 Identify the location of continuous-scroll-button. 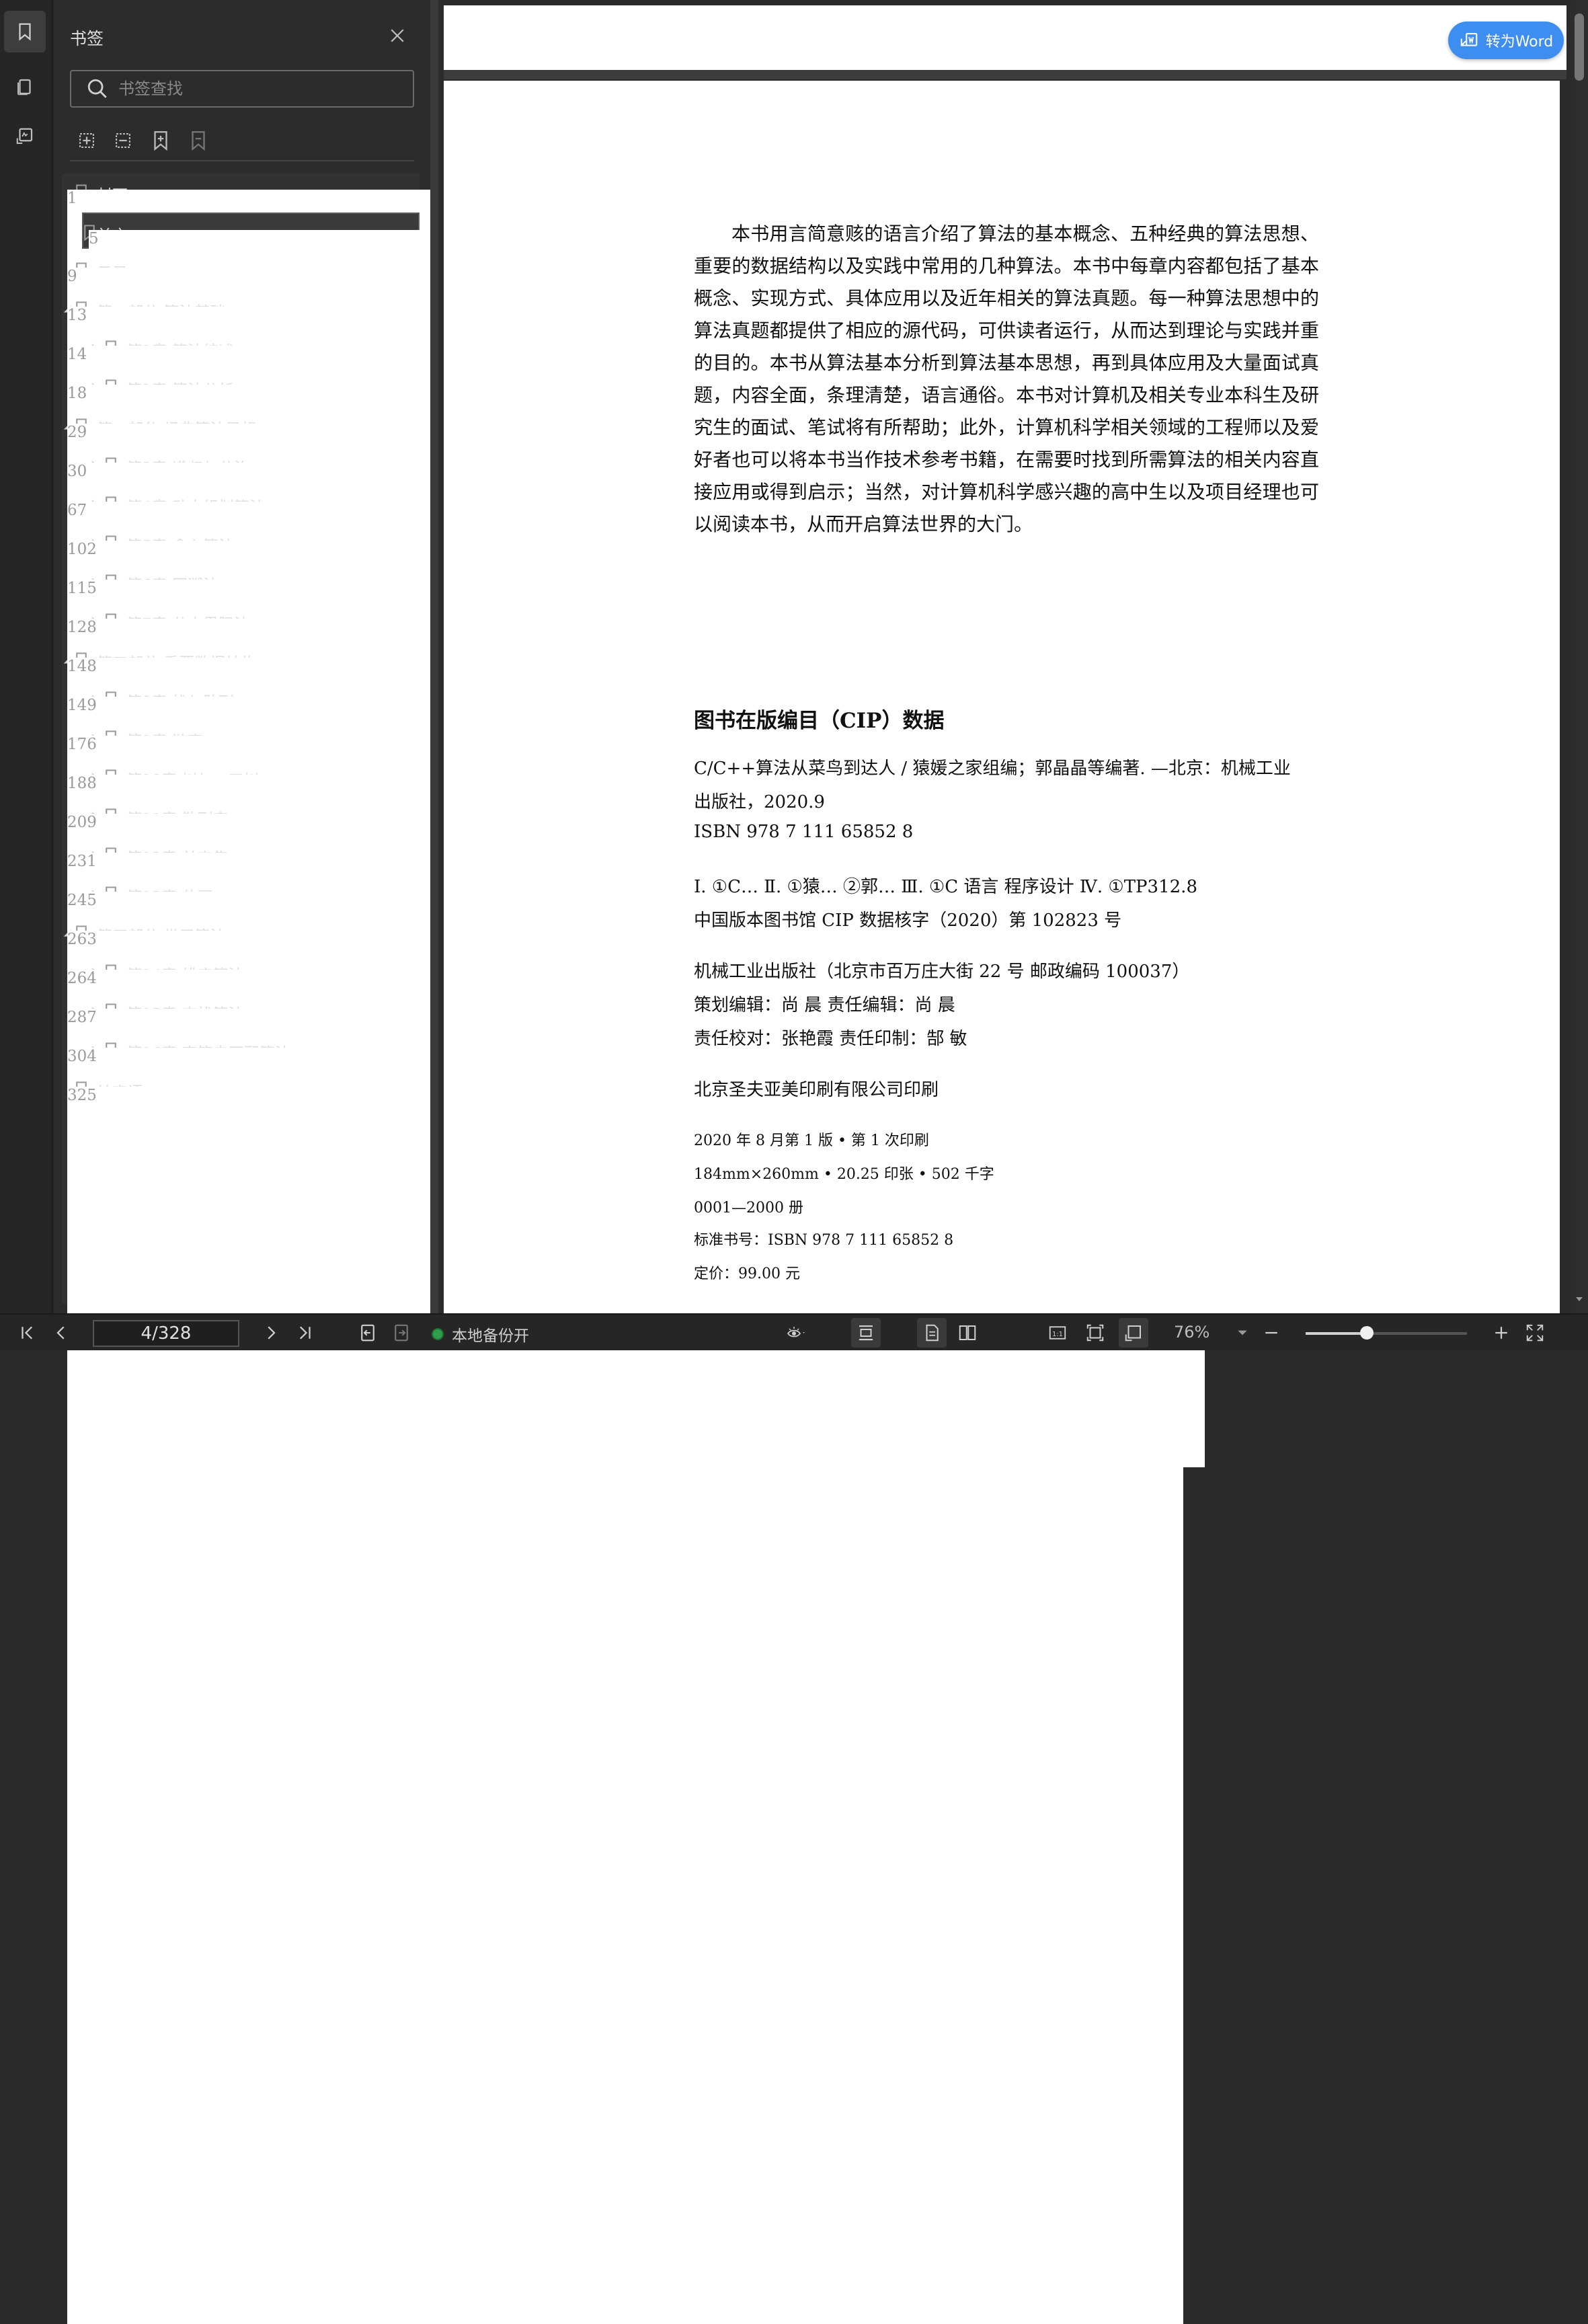
(866, 1333).